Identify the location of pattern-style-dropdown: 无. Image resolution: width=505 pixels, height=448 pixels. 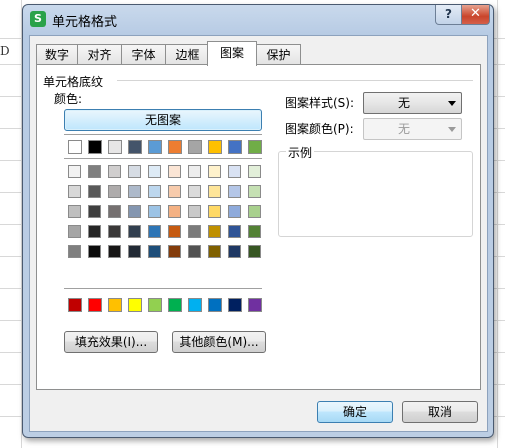
(412, 103).